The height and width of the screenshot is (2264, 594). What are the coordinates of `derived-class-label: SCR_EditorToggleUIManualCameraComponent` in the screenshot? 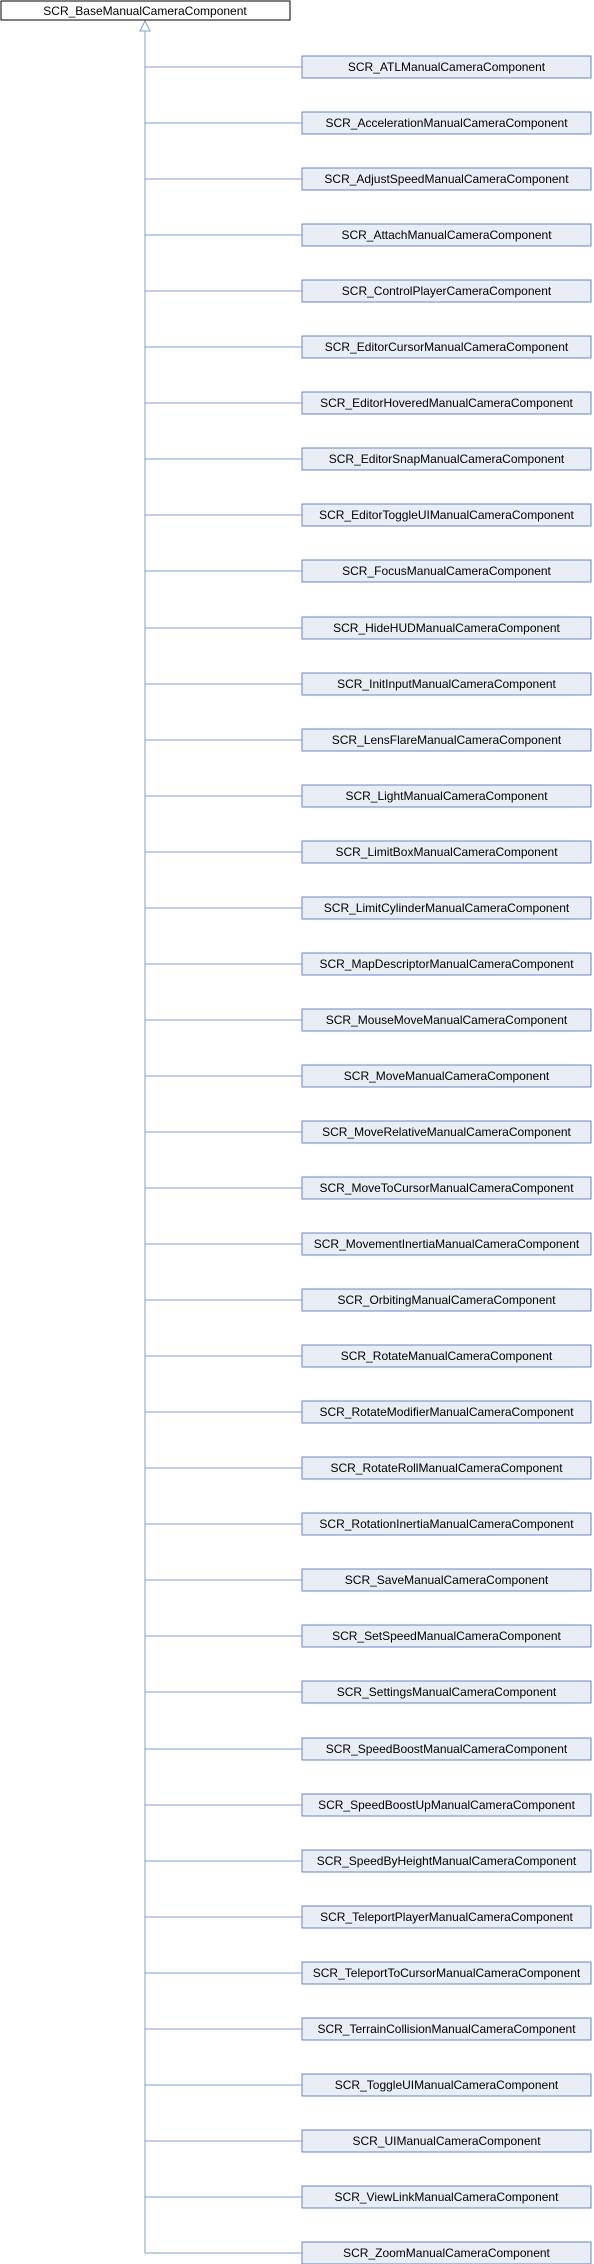 It's located at (446, 515).